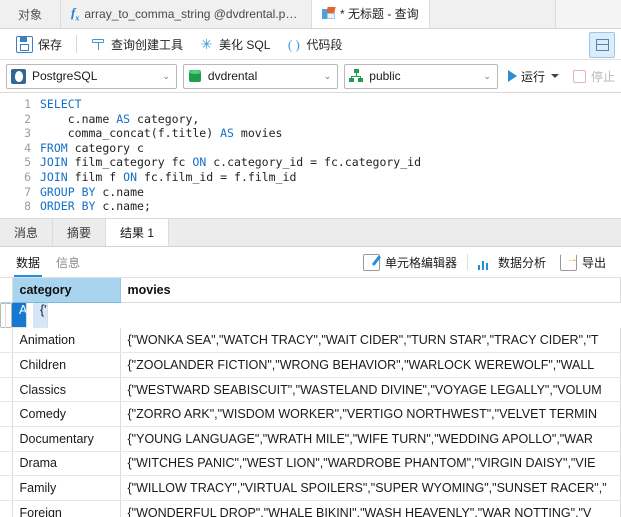 The height and width of the screenshot is (517, 621). I want to click on line-text: c.name AS category,, so click(133, 118).